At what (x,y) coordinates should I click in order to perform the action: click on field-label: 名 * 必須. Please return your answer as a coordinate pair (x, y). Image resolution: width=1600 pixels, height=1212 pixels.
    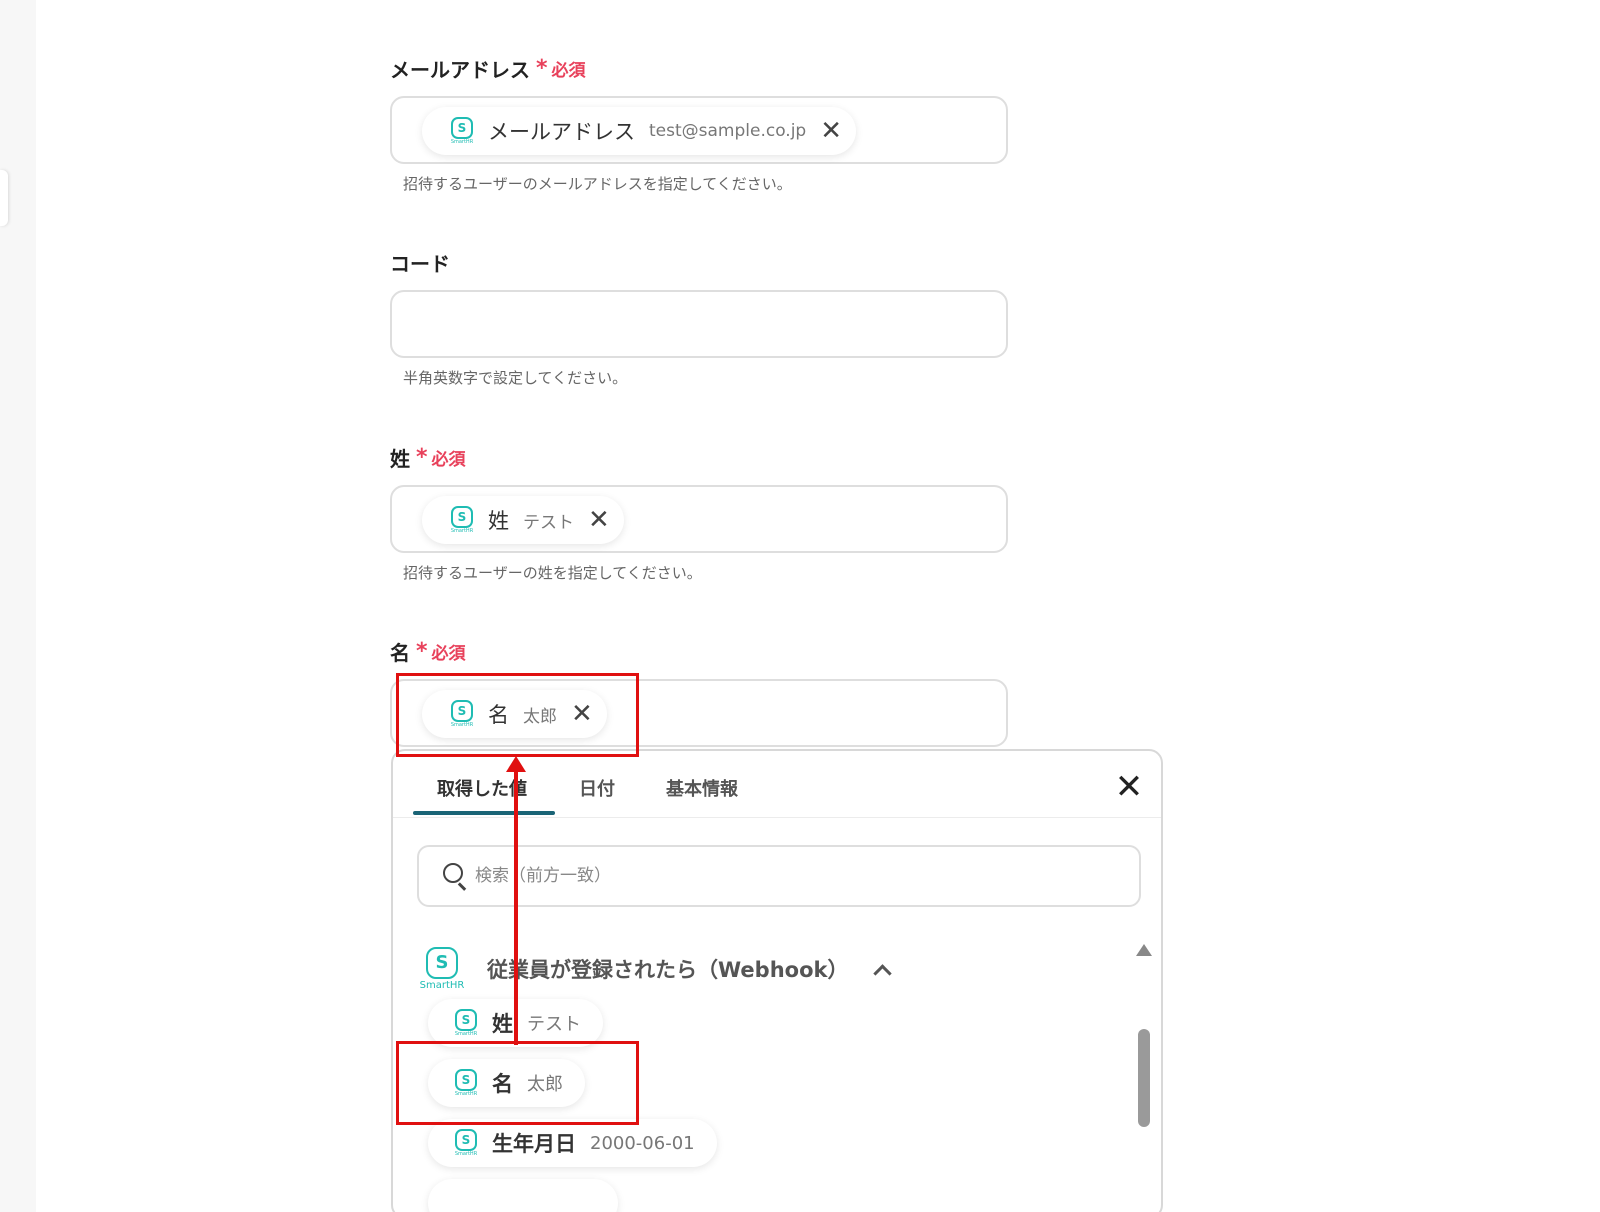
    Looking at the image, I should click on (428, 651).